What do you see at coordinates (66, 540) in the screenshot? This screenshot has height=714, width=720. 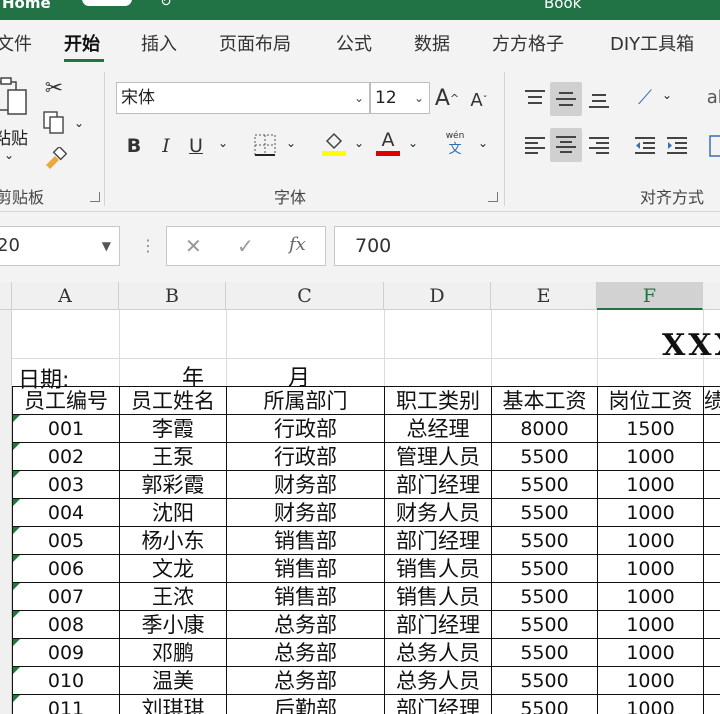 I see `table-cell: 005` at bounding box center [66, 540].